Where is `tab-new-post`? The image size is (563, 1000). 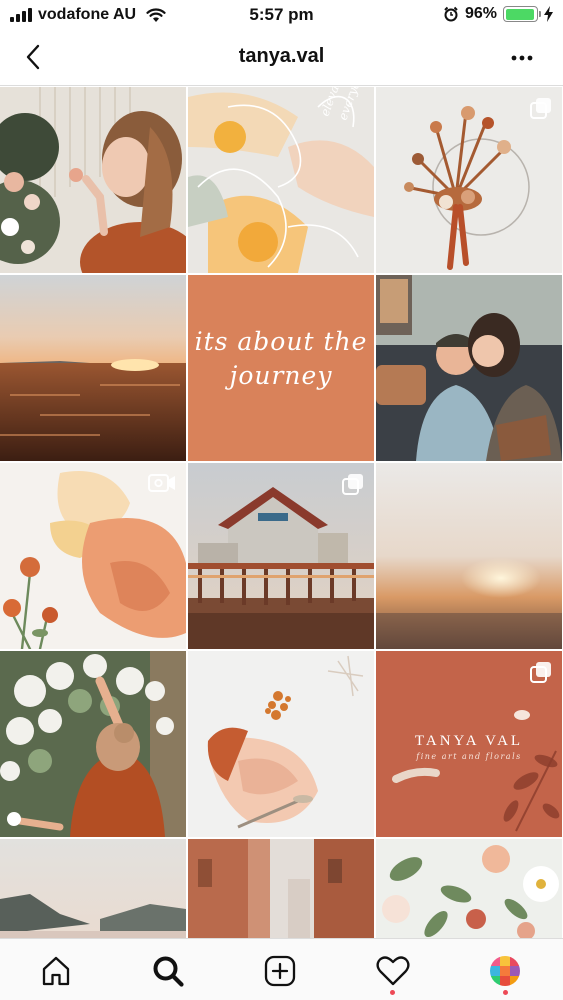
tab-new-post is located at coordinates (280, 971).